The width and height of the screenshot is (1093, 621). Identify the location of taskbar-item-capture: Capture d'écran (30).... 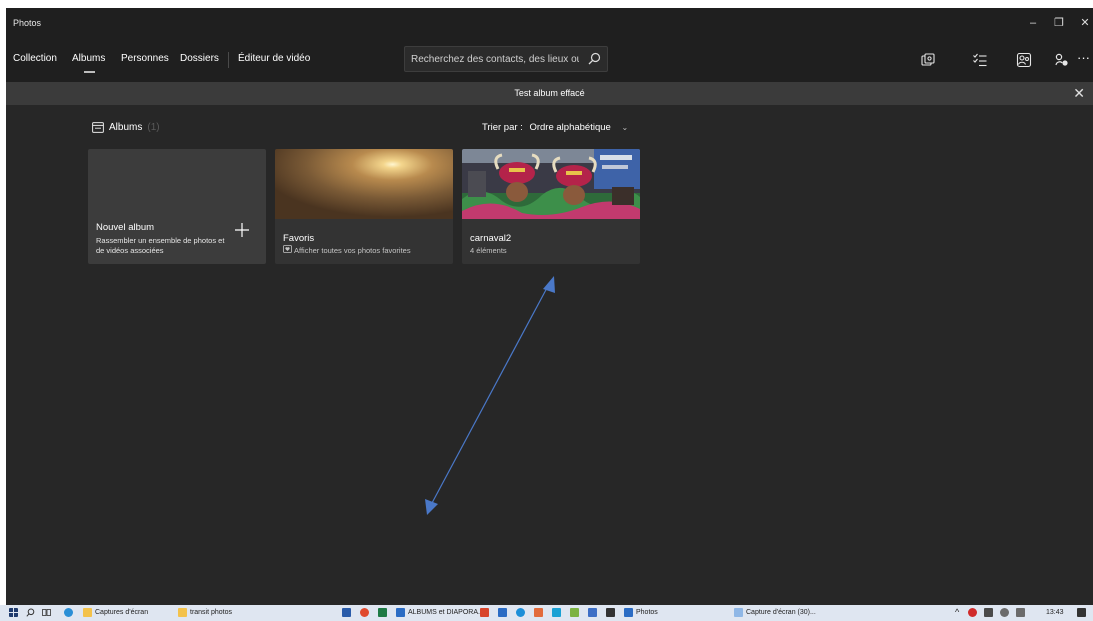
(781, 612).